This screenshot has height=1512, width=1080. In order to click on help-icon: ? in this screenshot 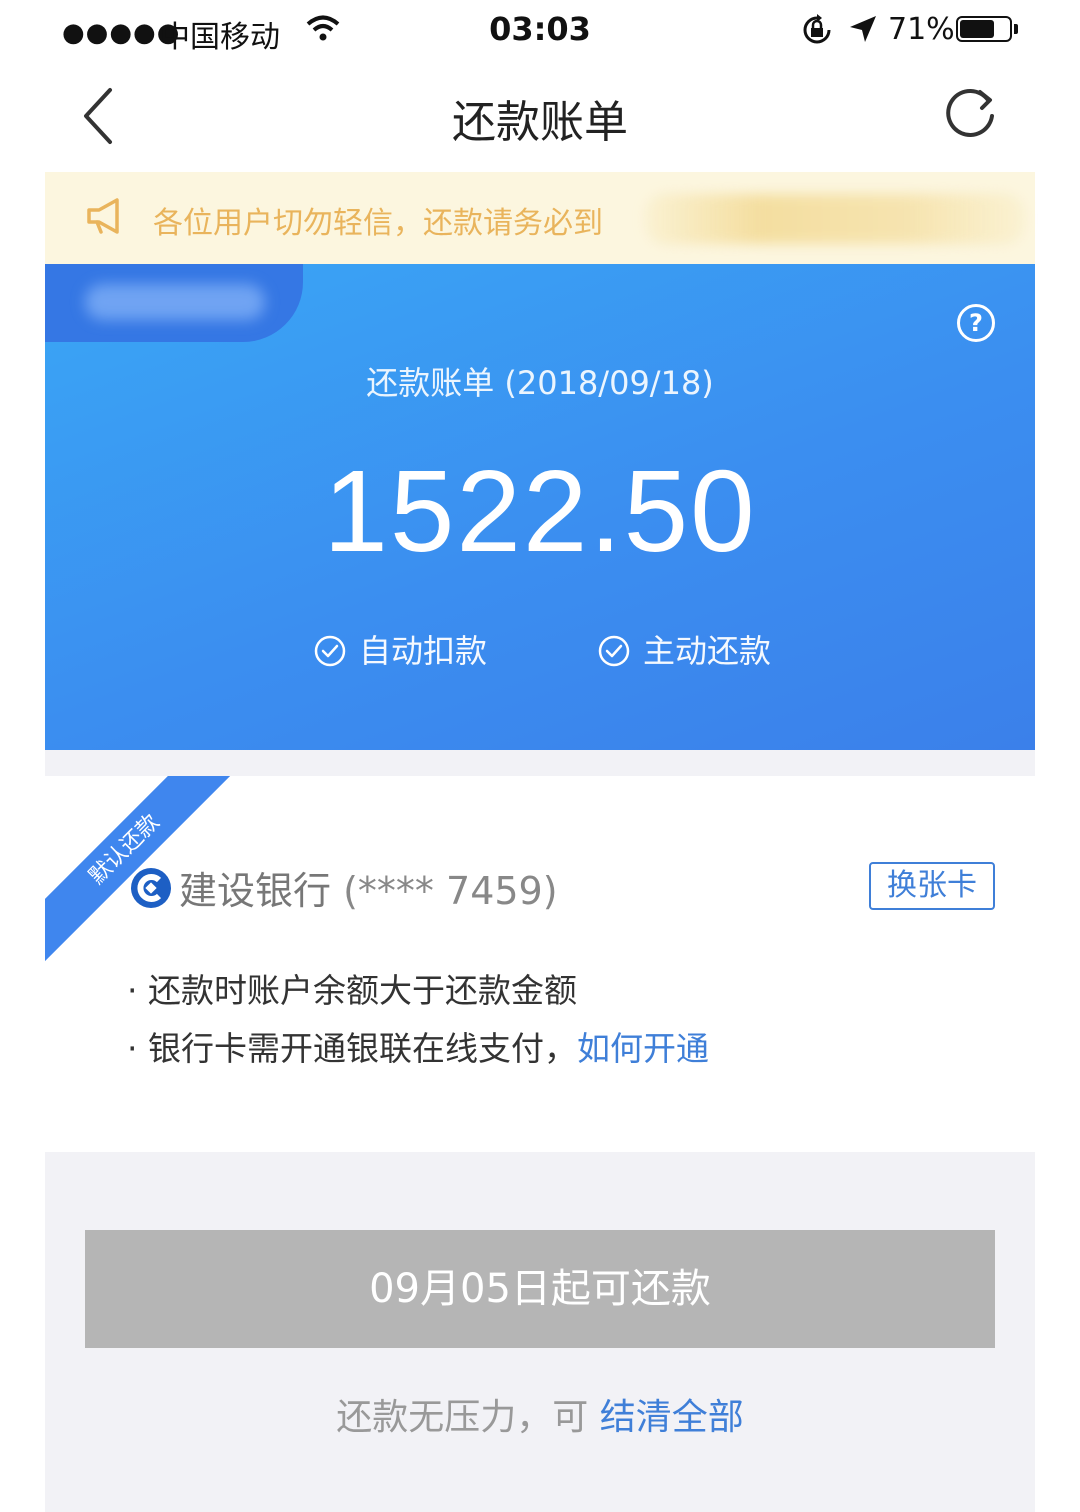, I will do `click(976, 323)`.